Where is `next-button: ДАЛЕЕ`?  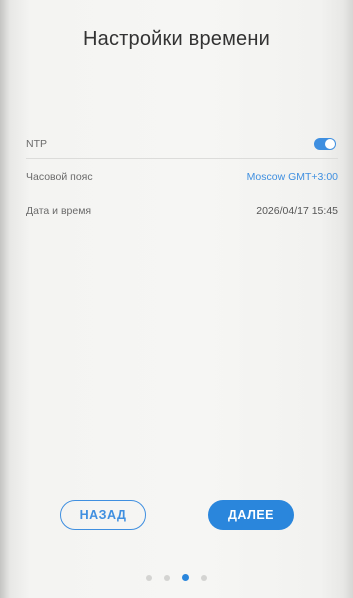 next-button: ДАЛЕЕ is located at coordinates (251, 515).